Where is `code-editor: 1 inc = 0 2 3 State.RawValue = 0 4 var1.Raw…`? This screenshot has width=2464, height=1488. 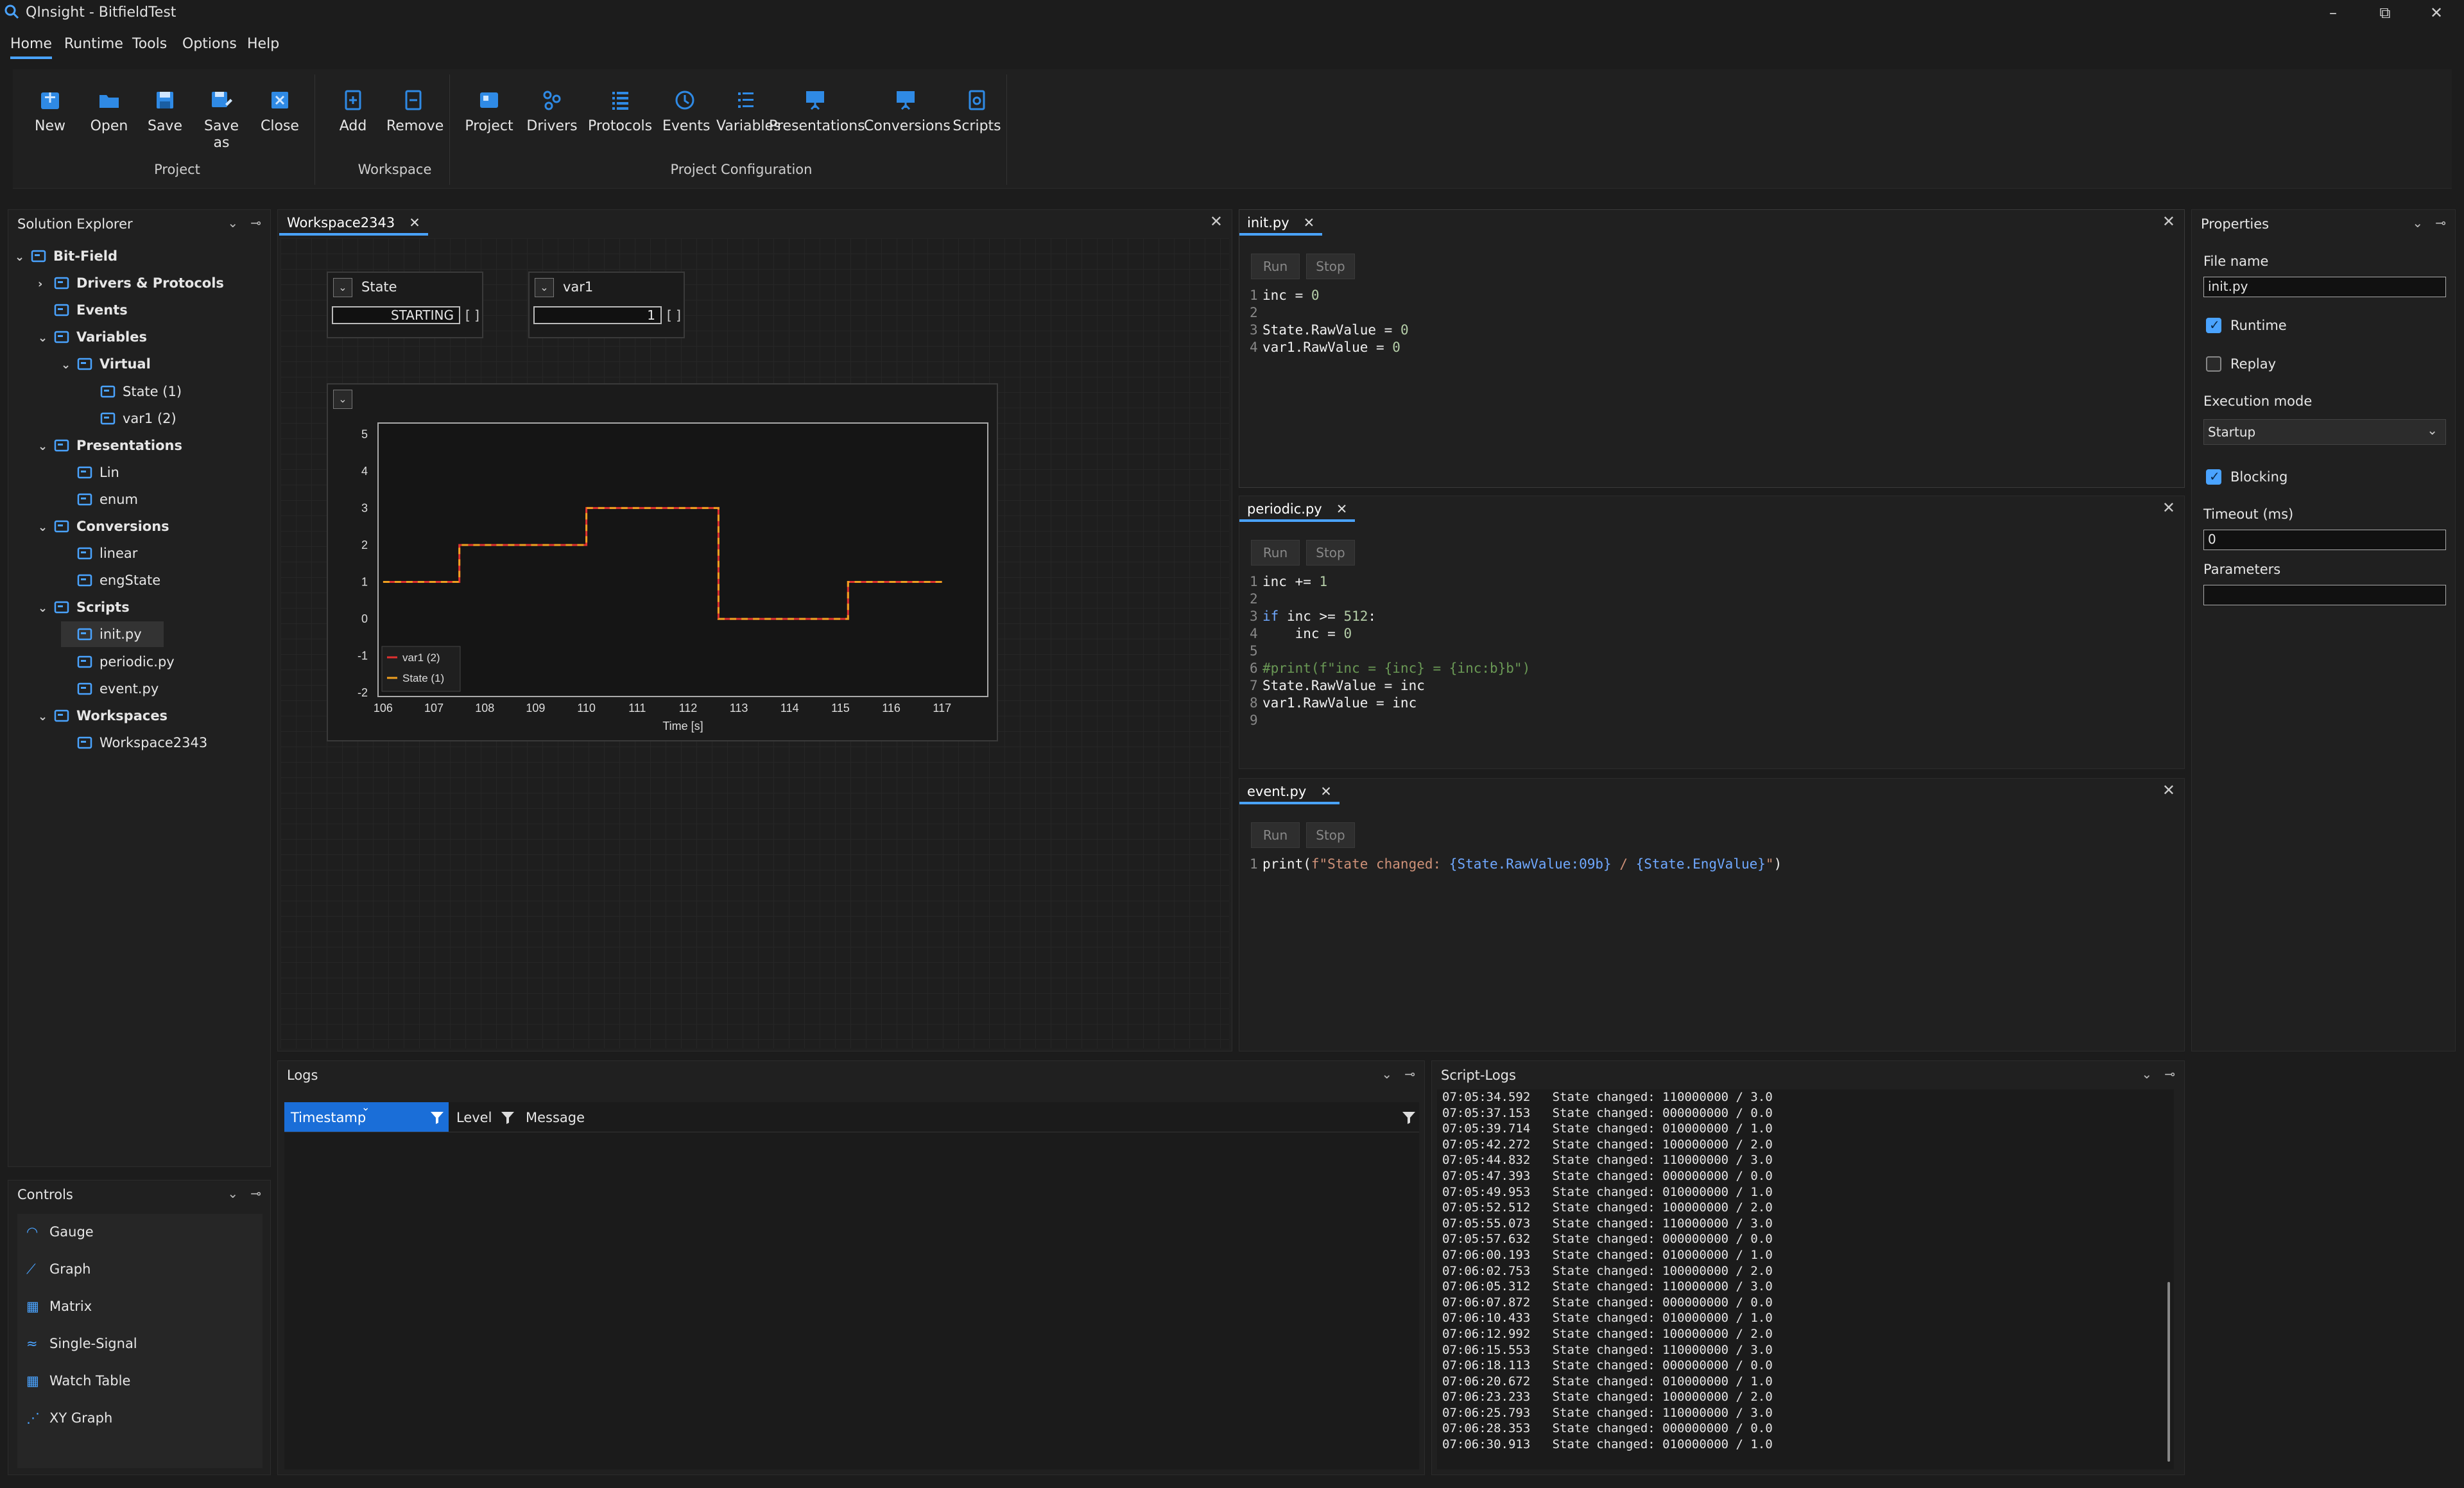 code-editor: 1 inc = 0 2 3 State.RawValue = 0 4 var1.Raw… is located at coordinates (1712, 383).